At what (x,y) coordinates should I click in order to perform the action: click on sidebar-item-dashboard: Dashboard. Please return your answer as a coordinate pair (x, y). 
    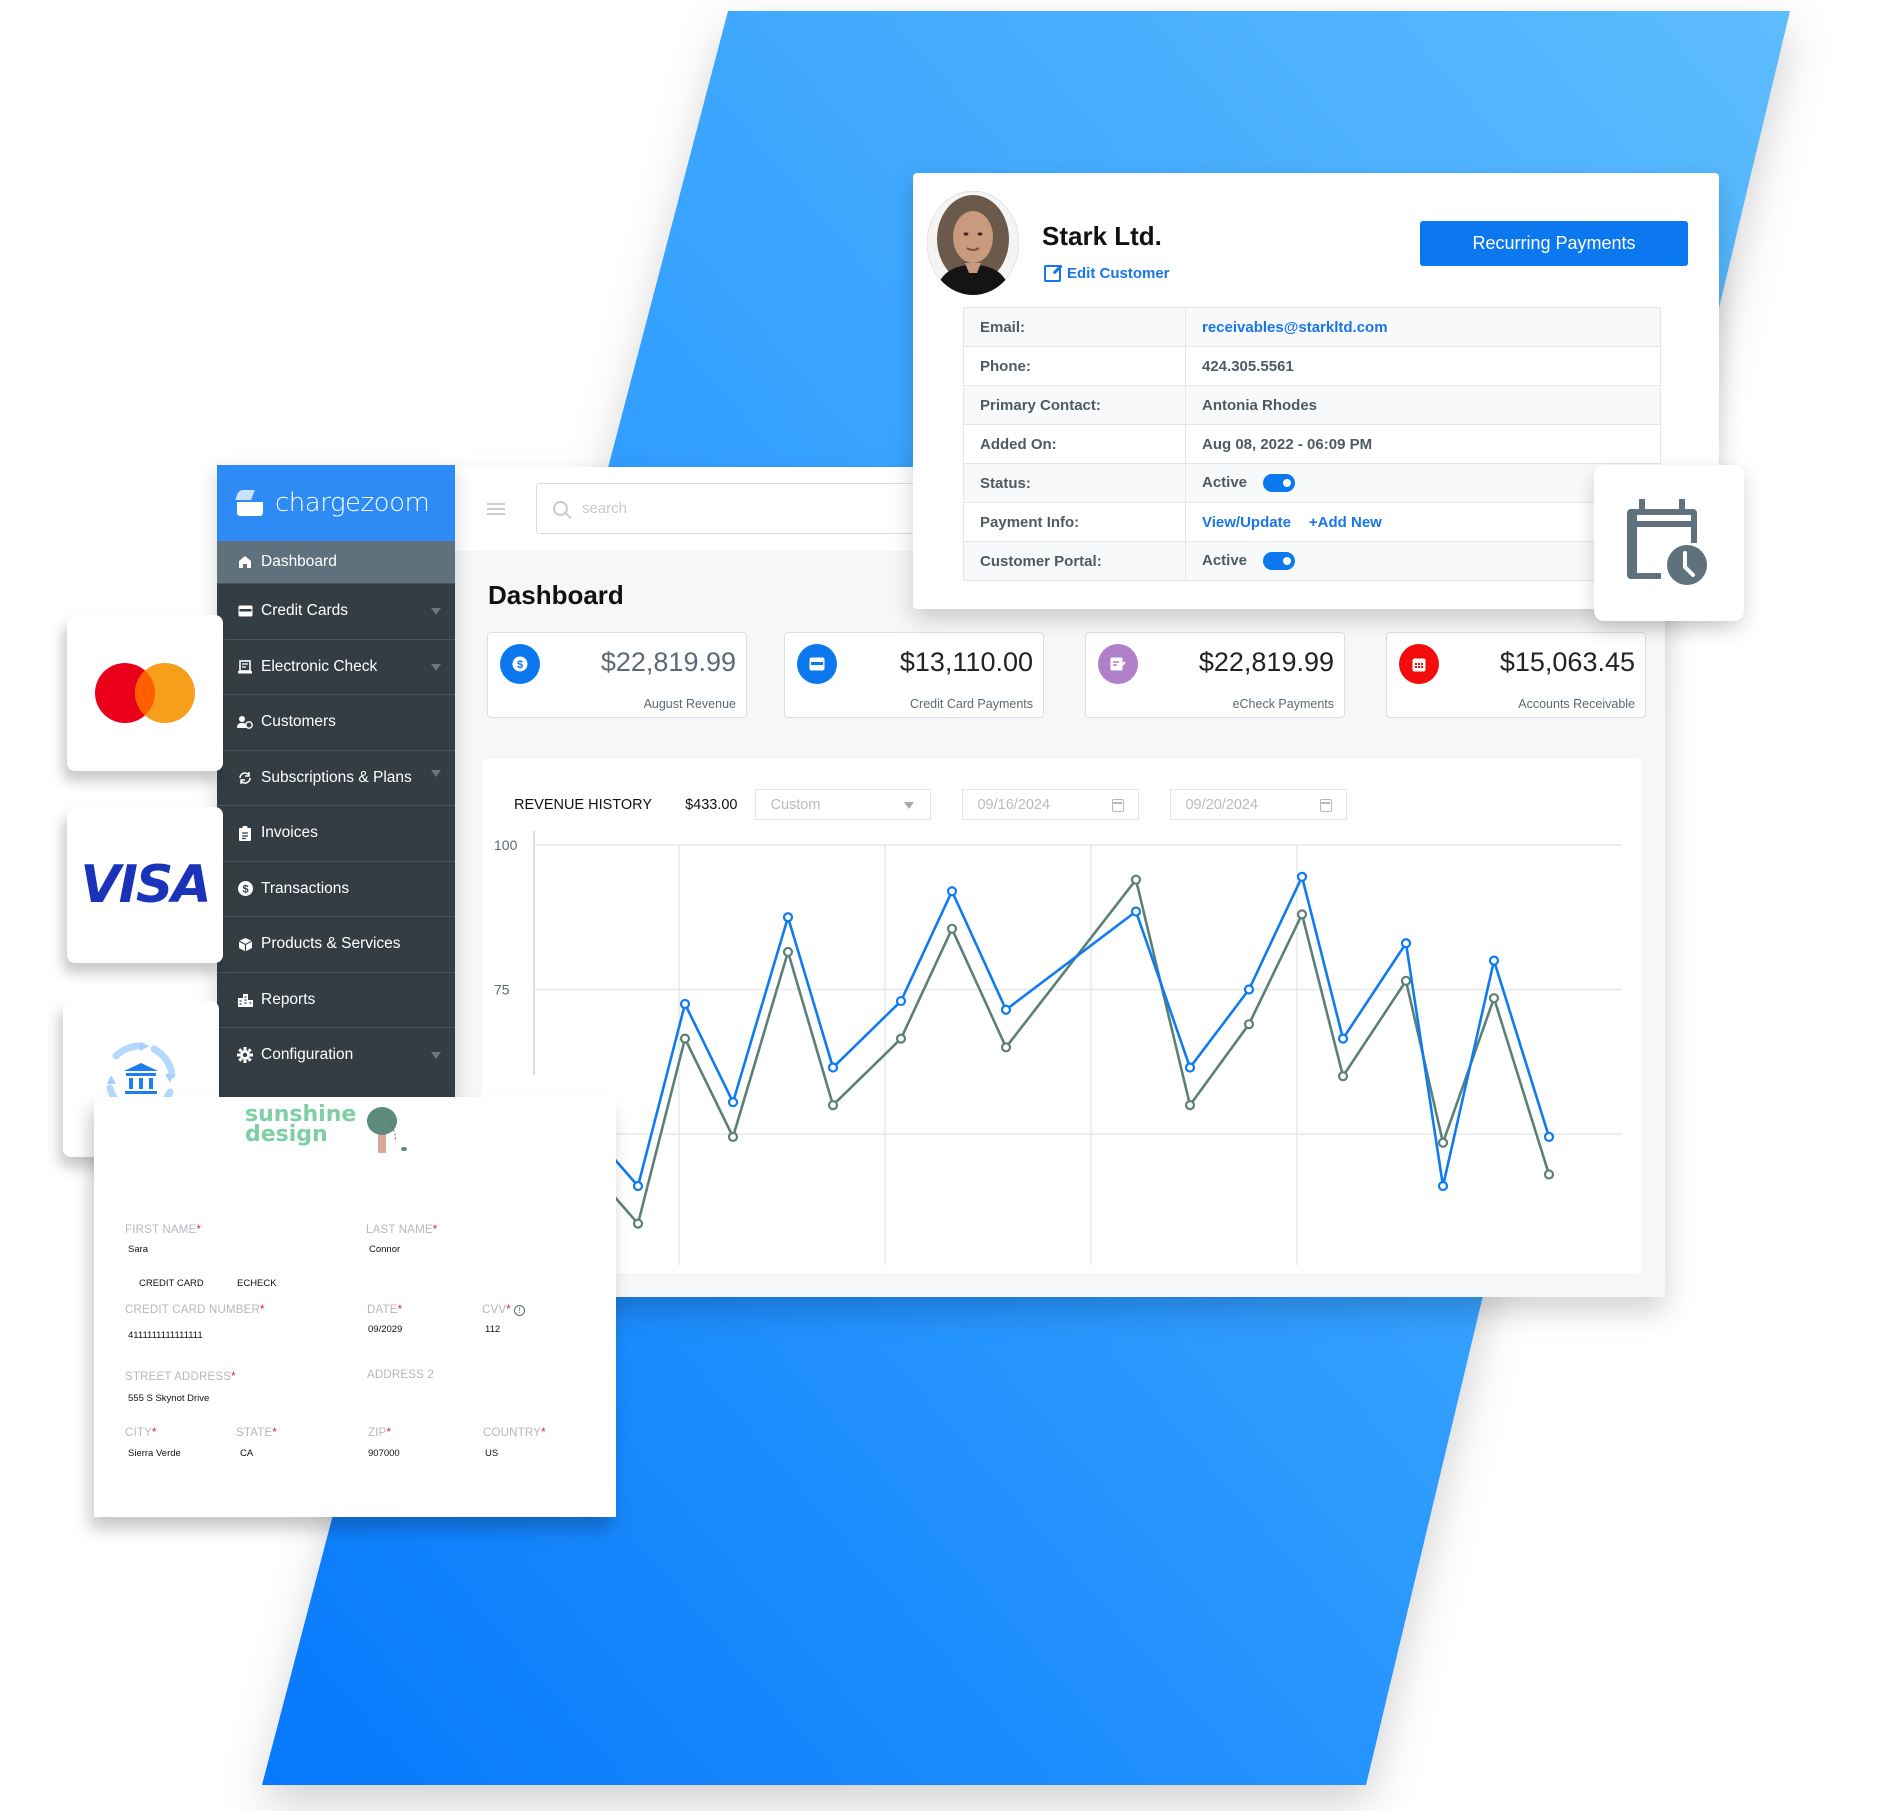
    Looking at the image, I should click on (336, 562).